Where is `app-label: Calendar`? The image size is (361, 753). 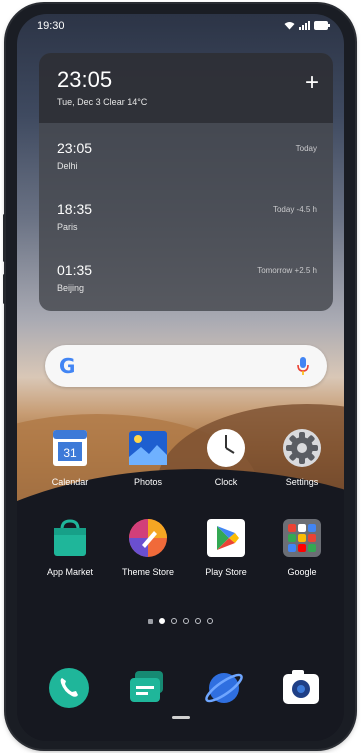 app-label: Calendar is located at coordinates (70, 482).